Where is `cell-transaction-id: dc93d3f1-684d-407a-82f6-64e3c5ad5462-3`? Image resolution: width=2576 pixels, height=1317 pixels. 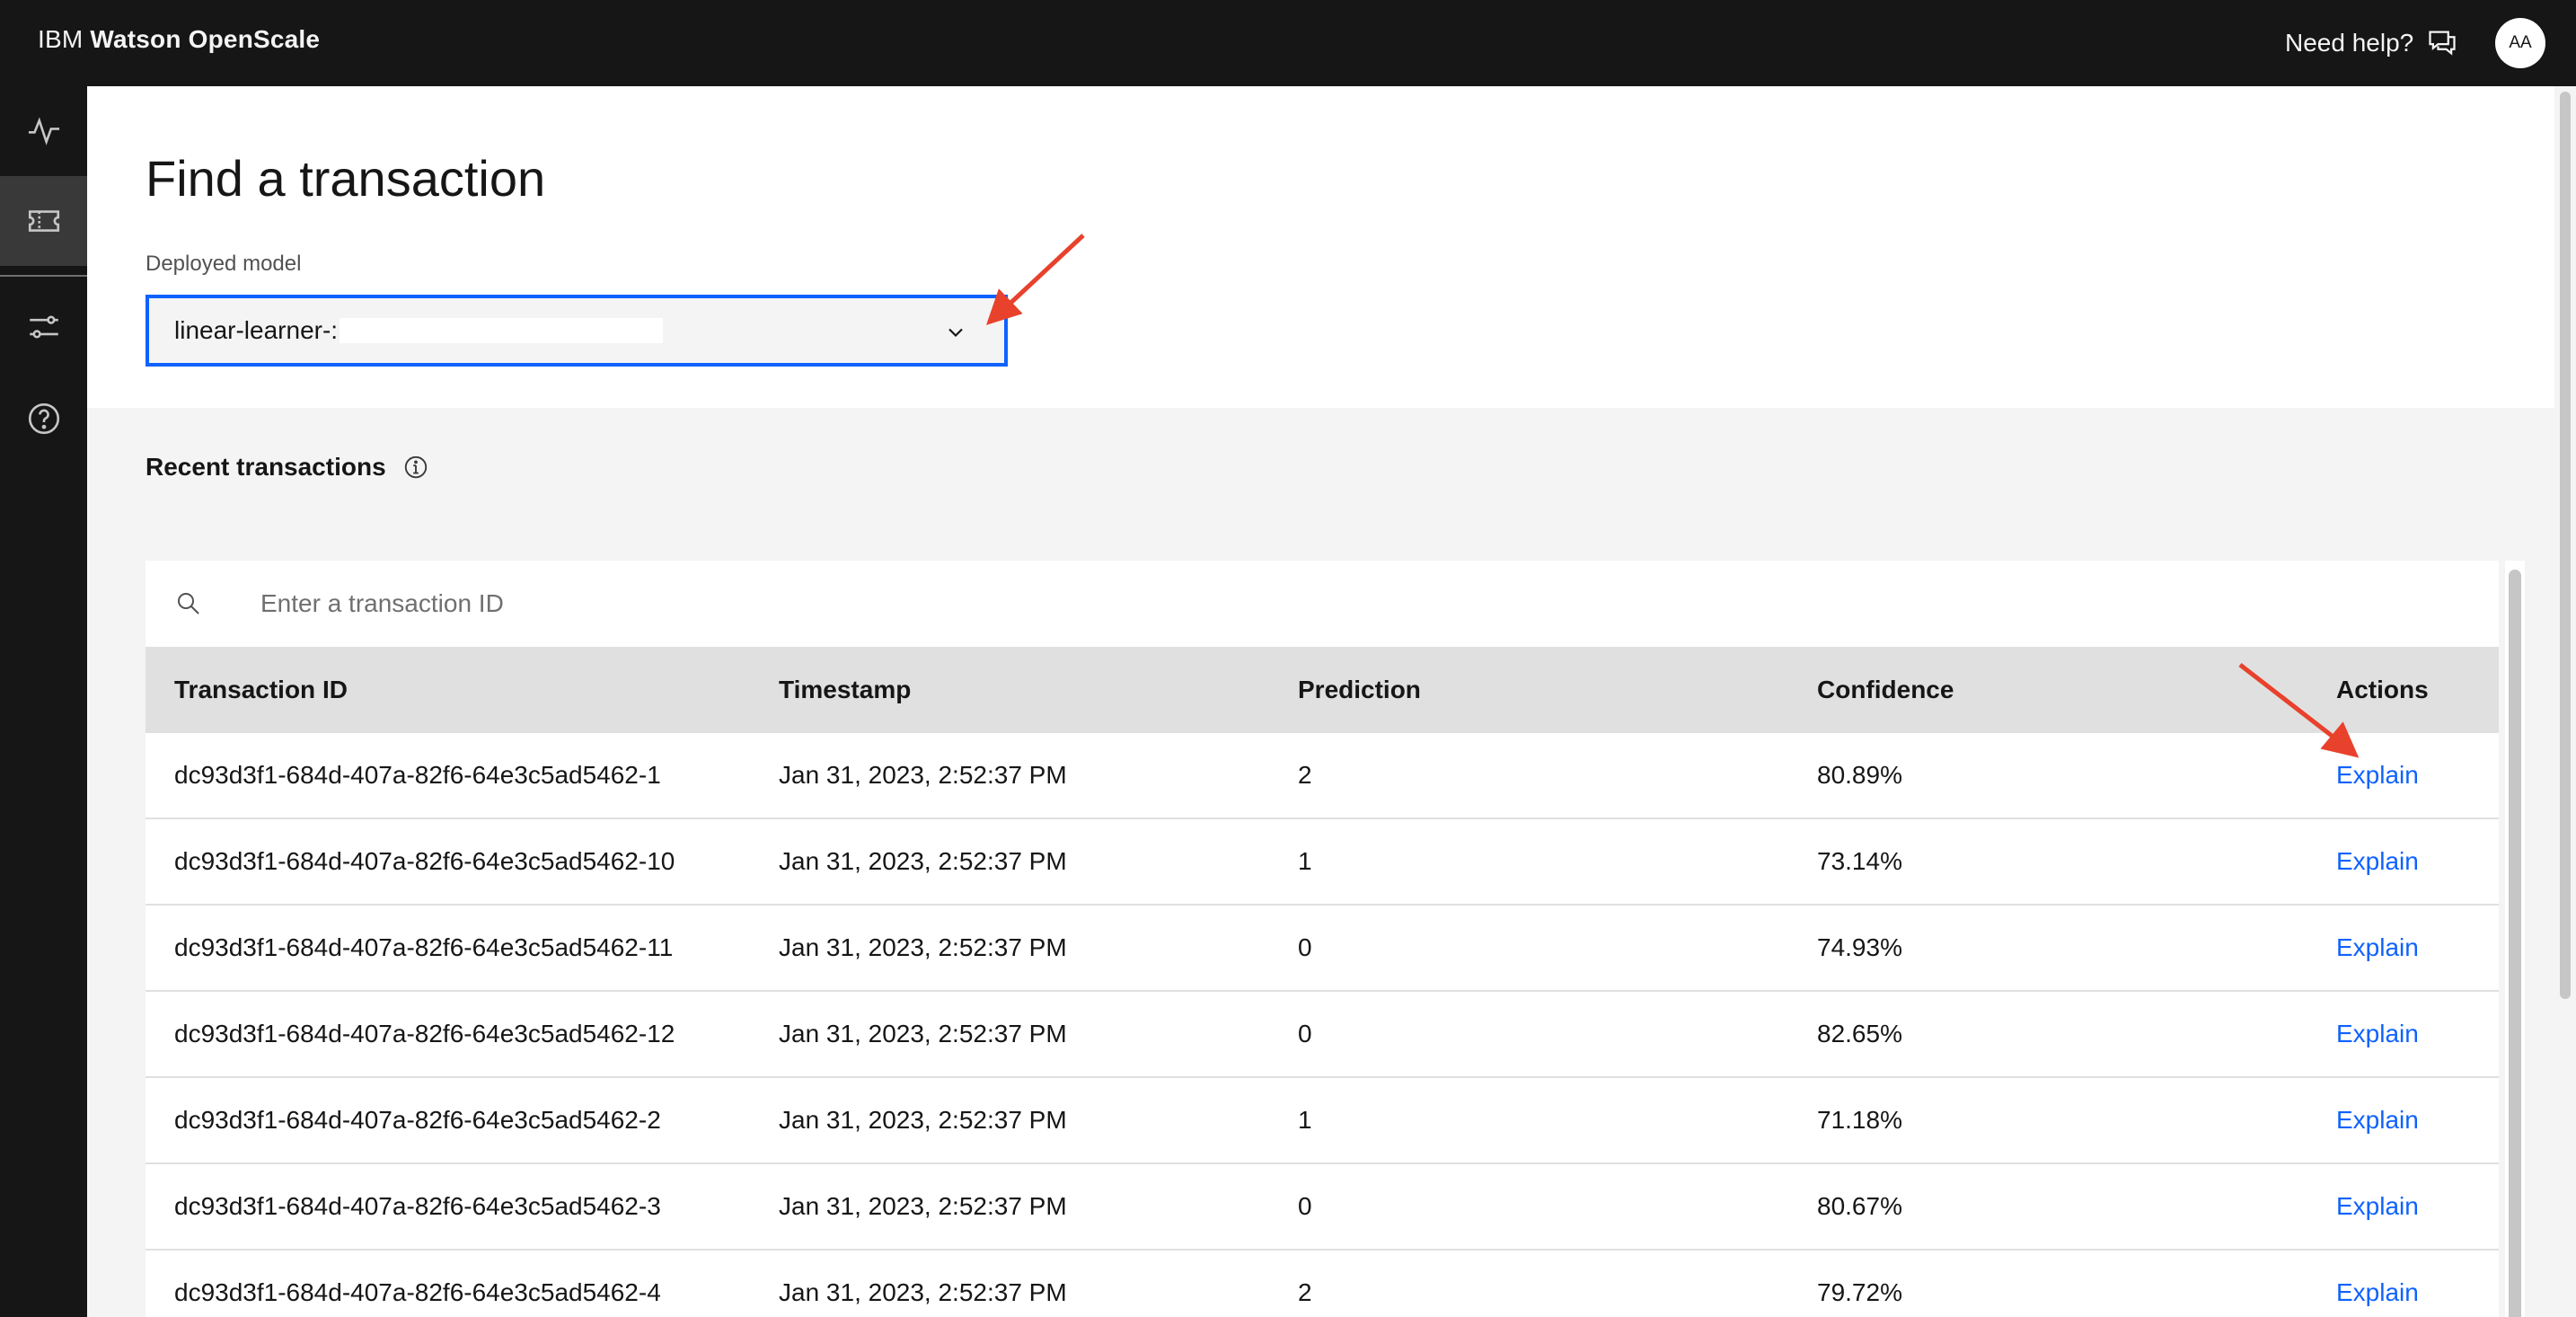 cell-transaction-id: dc93d3f1-684d-407a-82f6-64e3c5ad5462-3 is located at coordinates (417, 1206).